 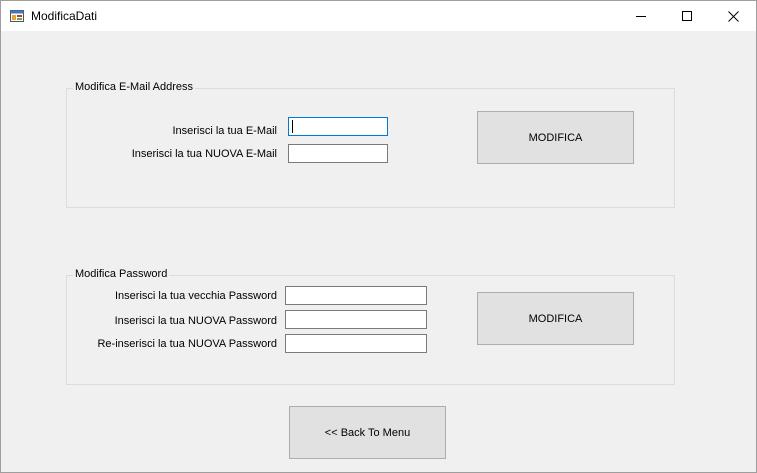 I want to click on back-to-menu-button: << Back To Menu, so click(x=367, y=432).